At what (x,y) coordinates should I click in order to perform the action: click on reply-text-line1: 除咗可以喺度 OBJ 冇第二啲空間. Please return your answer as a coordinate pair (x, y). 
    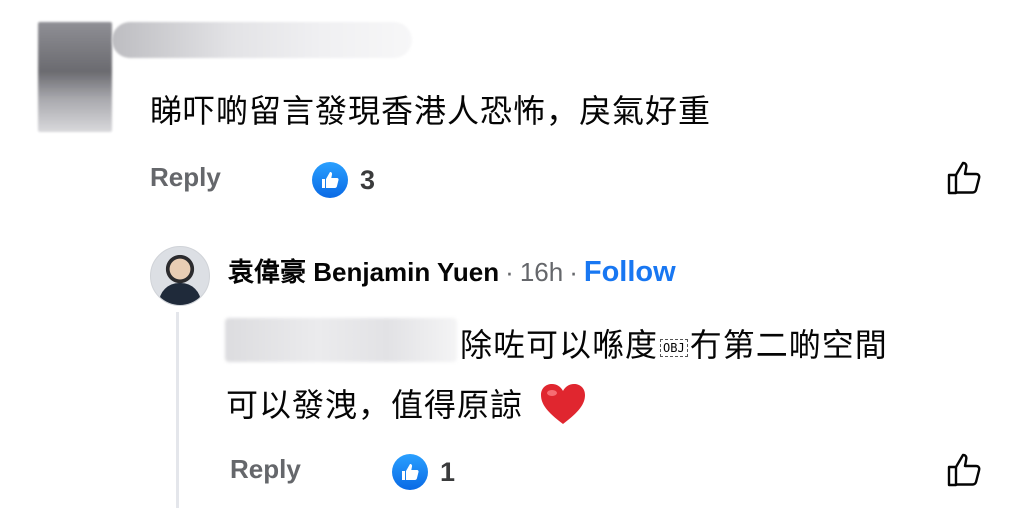
    Looking at the image, I should click on (674, 343).